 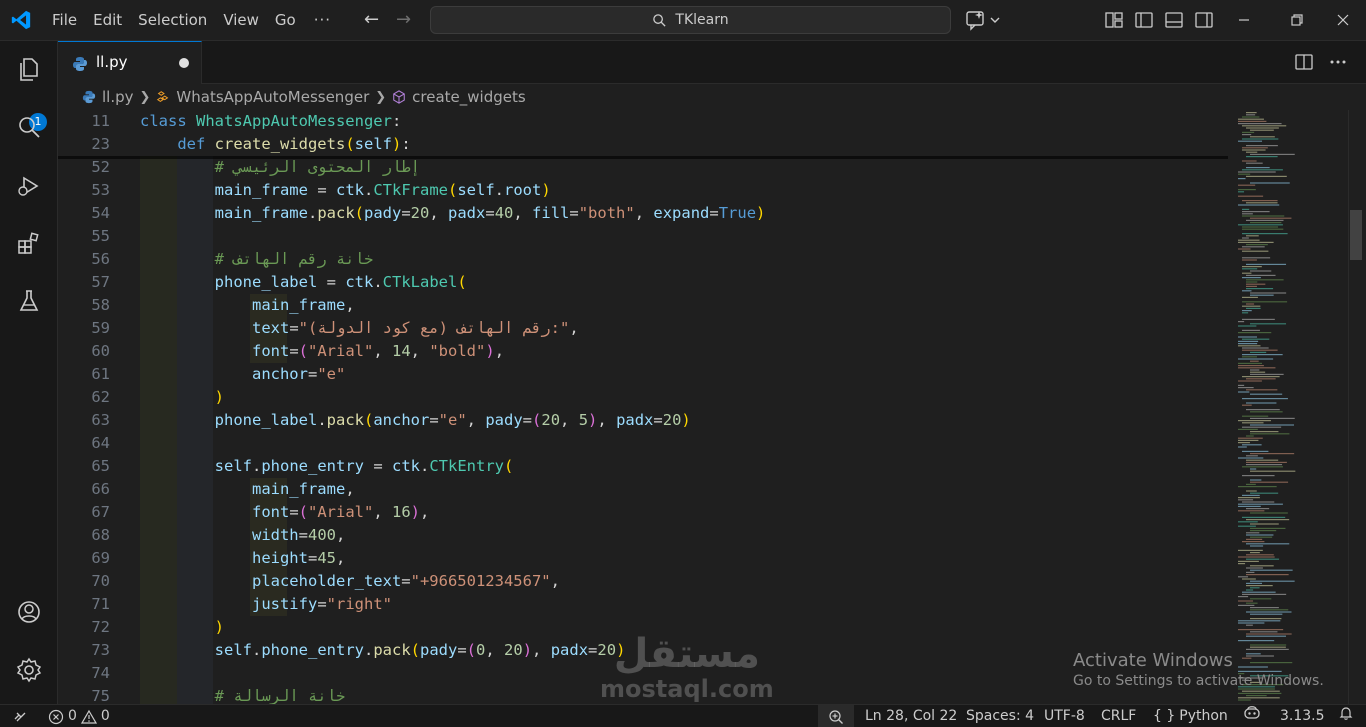 What do you see at coordinates (29, 186) in the screenshot?
I see `run-debug-icon` at bounding box center [29, 186].